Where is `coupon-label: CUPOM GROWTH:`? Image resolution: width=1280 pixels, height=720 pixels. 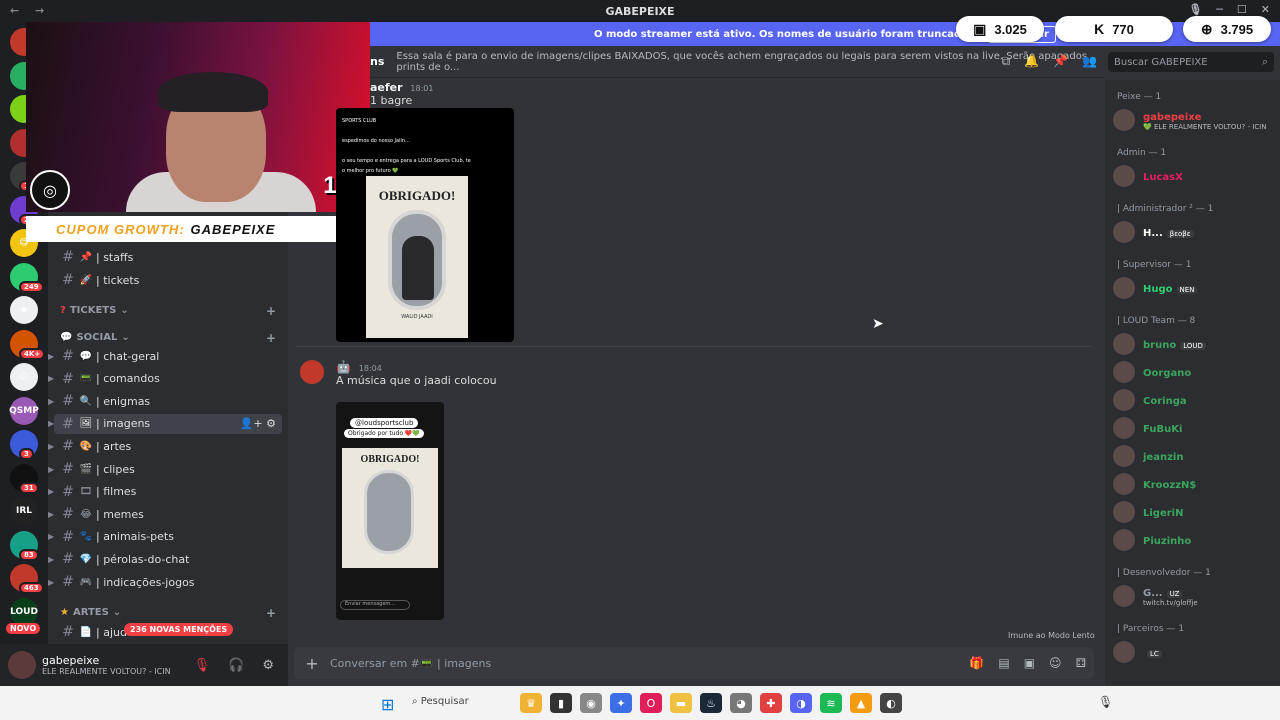 coupon-label: CUPOM GROWTH: is located at coordinates (120, 229).